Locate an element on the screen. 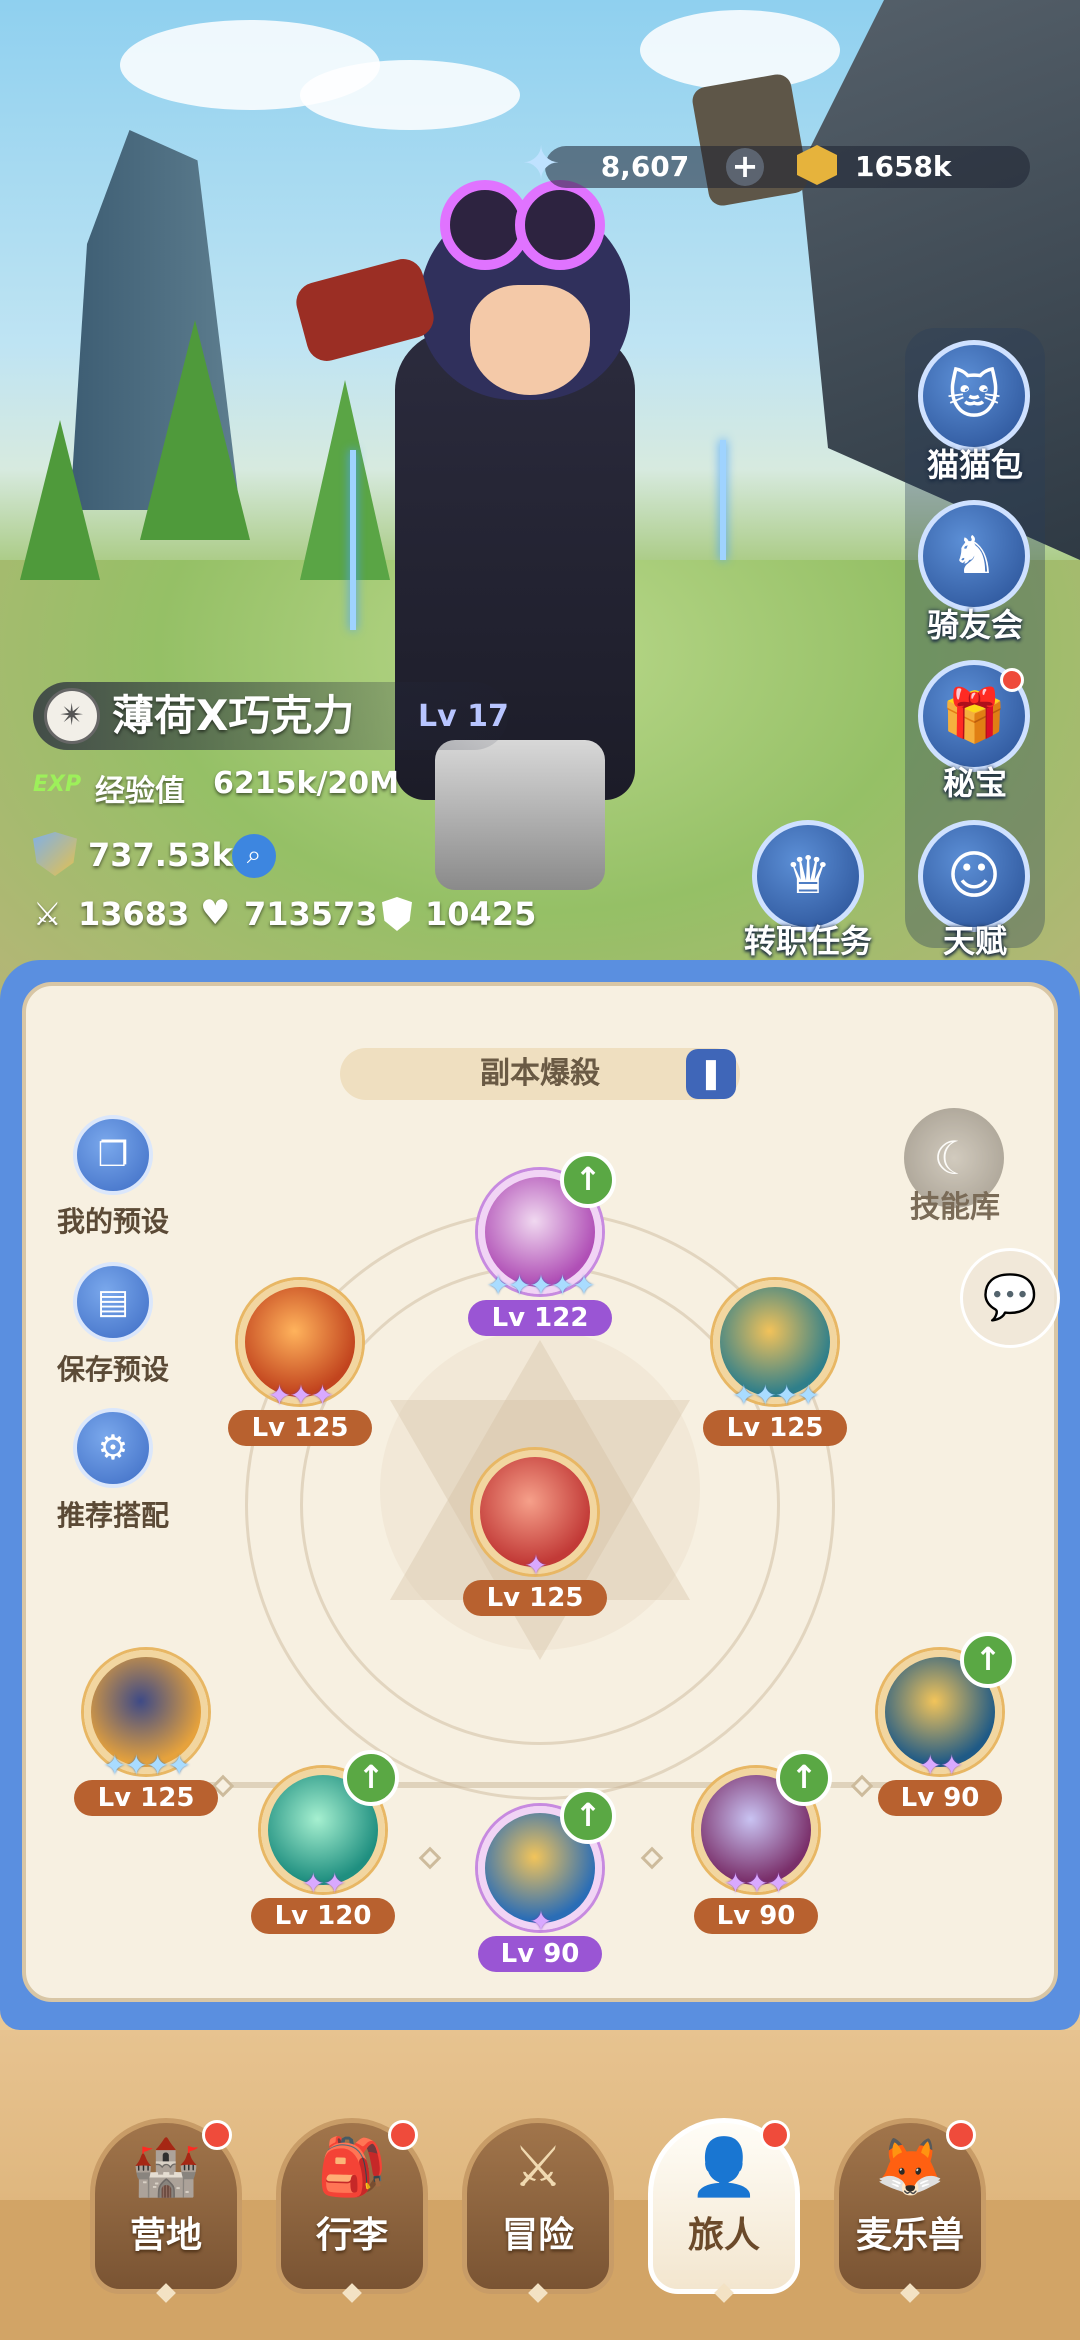  nav-label: 冒险 is located at coordinates (537, 2235).